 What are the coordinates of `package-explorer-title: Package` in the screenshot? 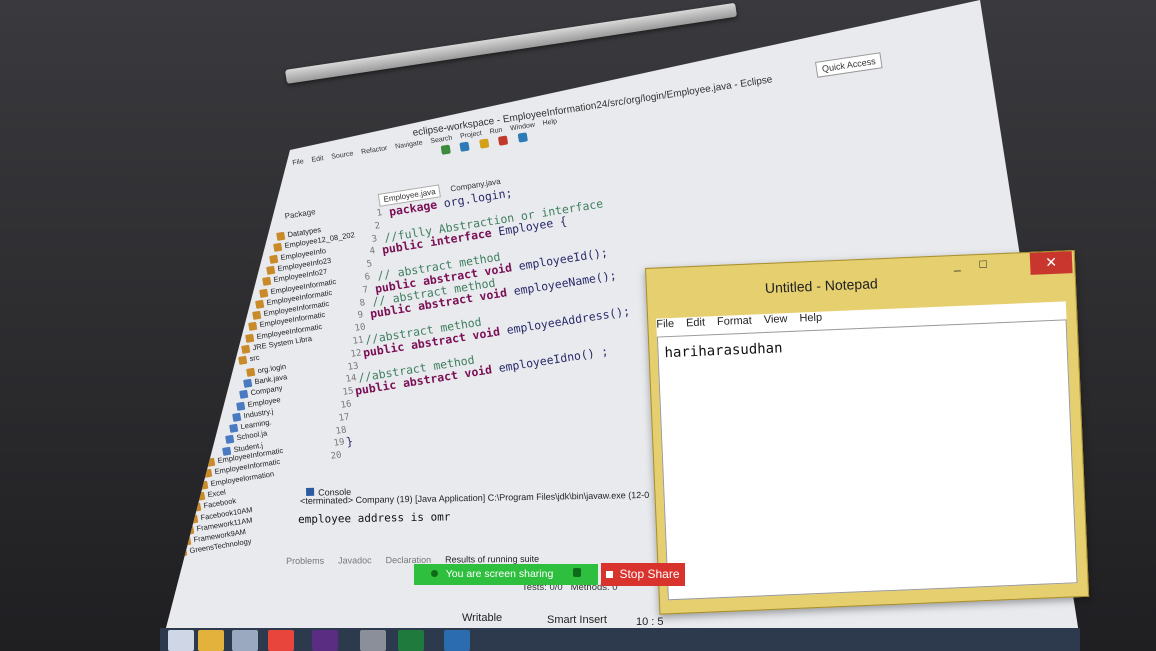 It's located at (300, 214).